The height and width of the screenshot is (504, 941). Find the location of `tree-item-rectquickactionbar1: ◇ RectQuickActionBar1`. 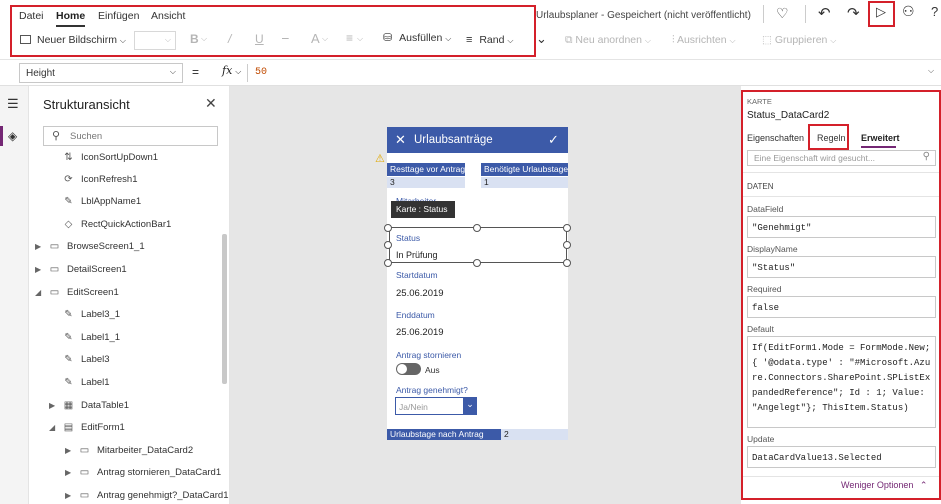

tree-item-rectquickactionbar1: ◇ RectQuickActionBar1 is located at coordinates (116, 224).